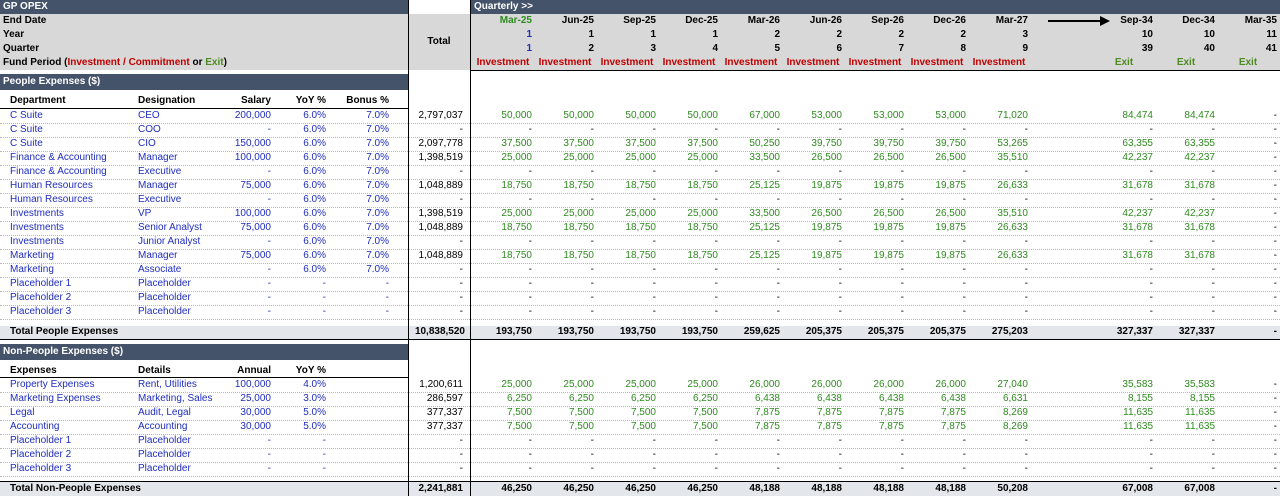 The image size is (1280, 496). Describe the element at coordinates (998, 144) in the screenshot. I see `quarter-value-cell: 53,265` at that location.